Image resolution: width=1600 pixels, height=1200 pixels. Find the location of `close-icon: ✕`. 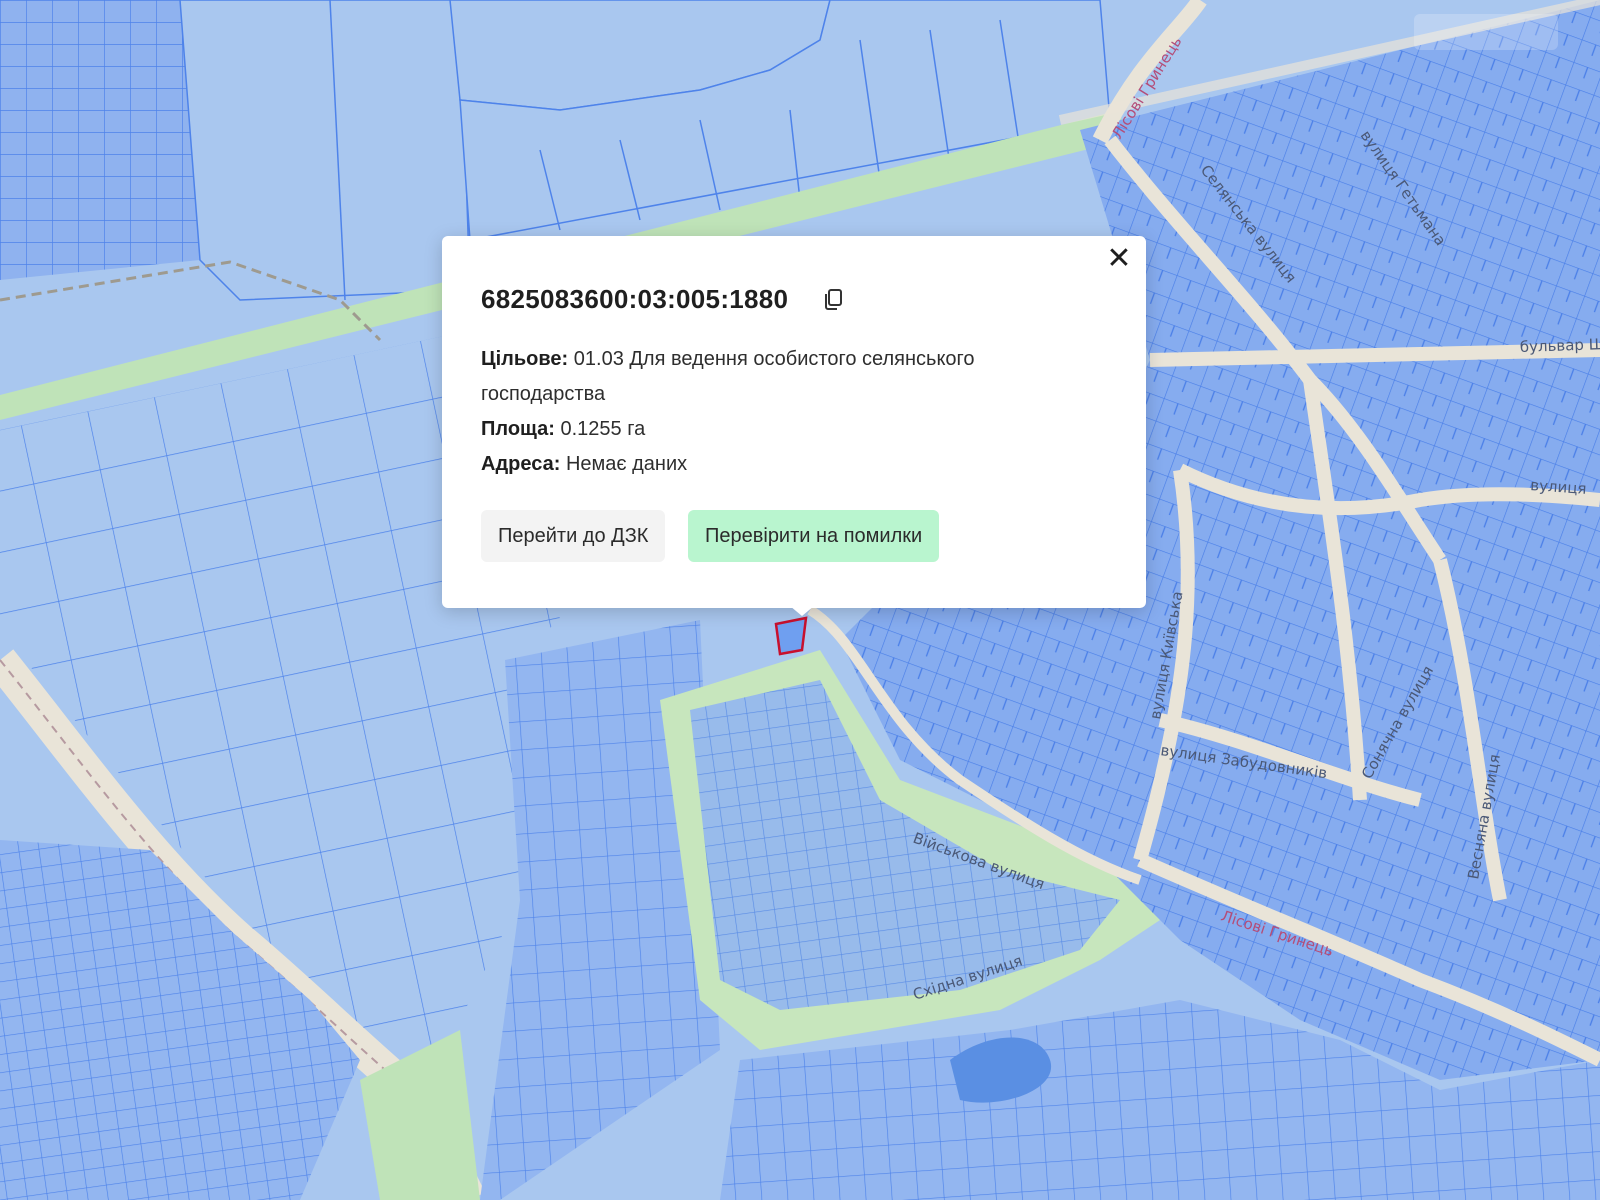

close-icon: ✕ is located at coordinates (1119, 259).